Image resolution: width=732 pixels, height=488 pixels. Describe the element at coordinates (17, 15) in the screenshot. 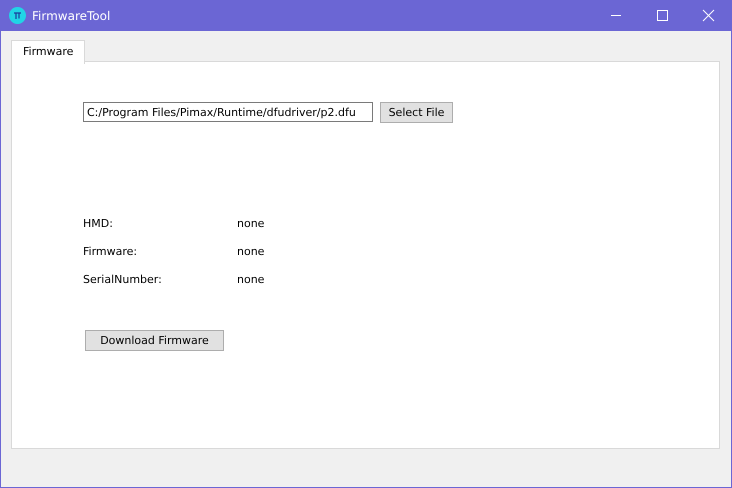

I see `app-icon` at that location.